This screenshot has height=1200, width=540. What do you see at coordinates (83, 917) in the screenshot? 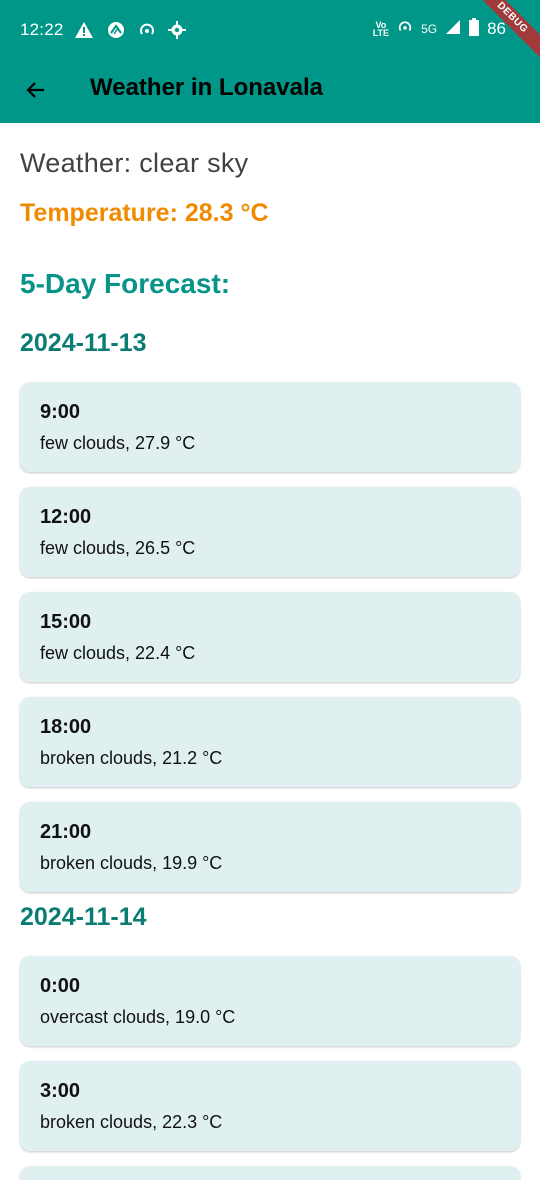
I see `forecast-date-heading: 2024-11-14` at bounding box center [83, 917].